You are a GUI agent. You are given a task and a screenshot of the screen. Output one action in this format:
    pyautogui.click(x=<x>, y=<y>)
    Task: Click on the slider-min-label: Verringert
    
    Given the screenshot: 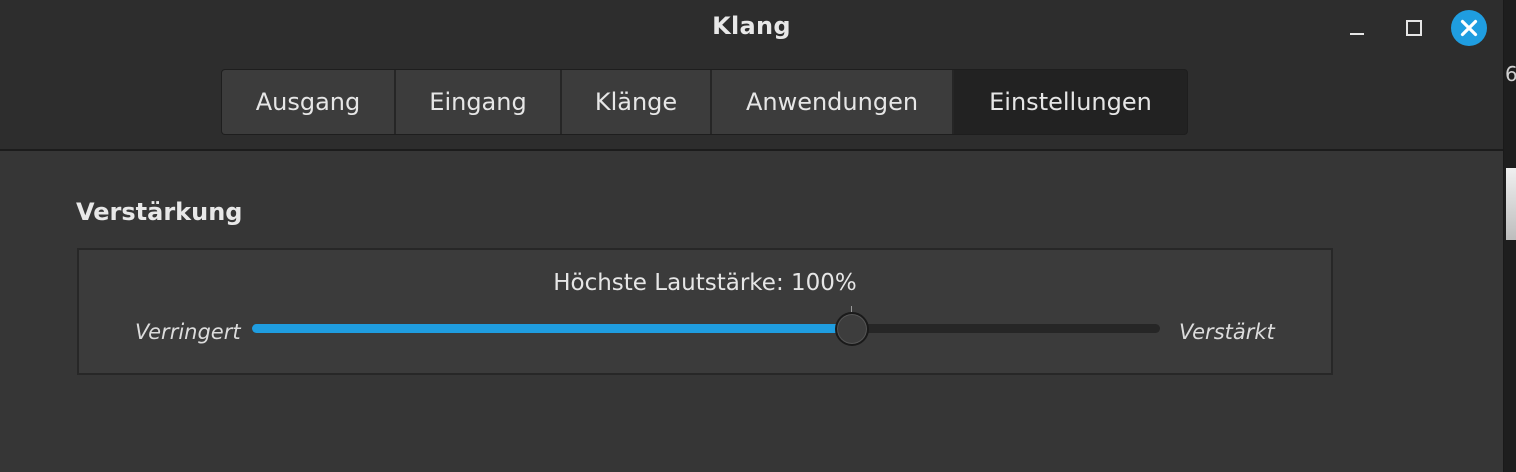 What is the action you would take?
    pyautogui.click(x=188, y=332)
    